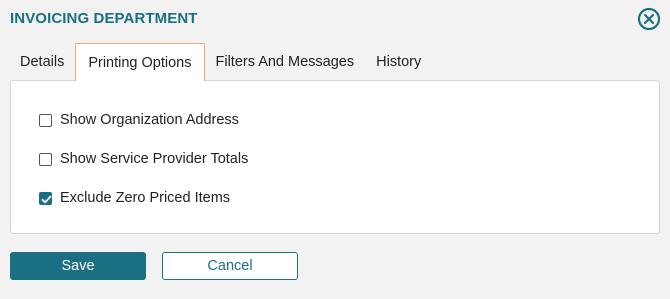  What do you see at coordinates (104, 18) in the screenshot?
I see `dialog-title: INVOICING DEPARTMENT` at bounding box center [104, 18].